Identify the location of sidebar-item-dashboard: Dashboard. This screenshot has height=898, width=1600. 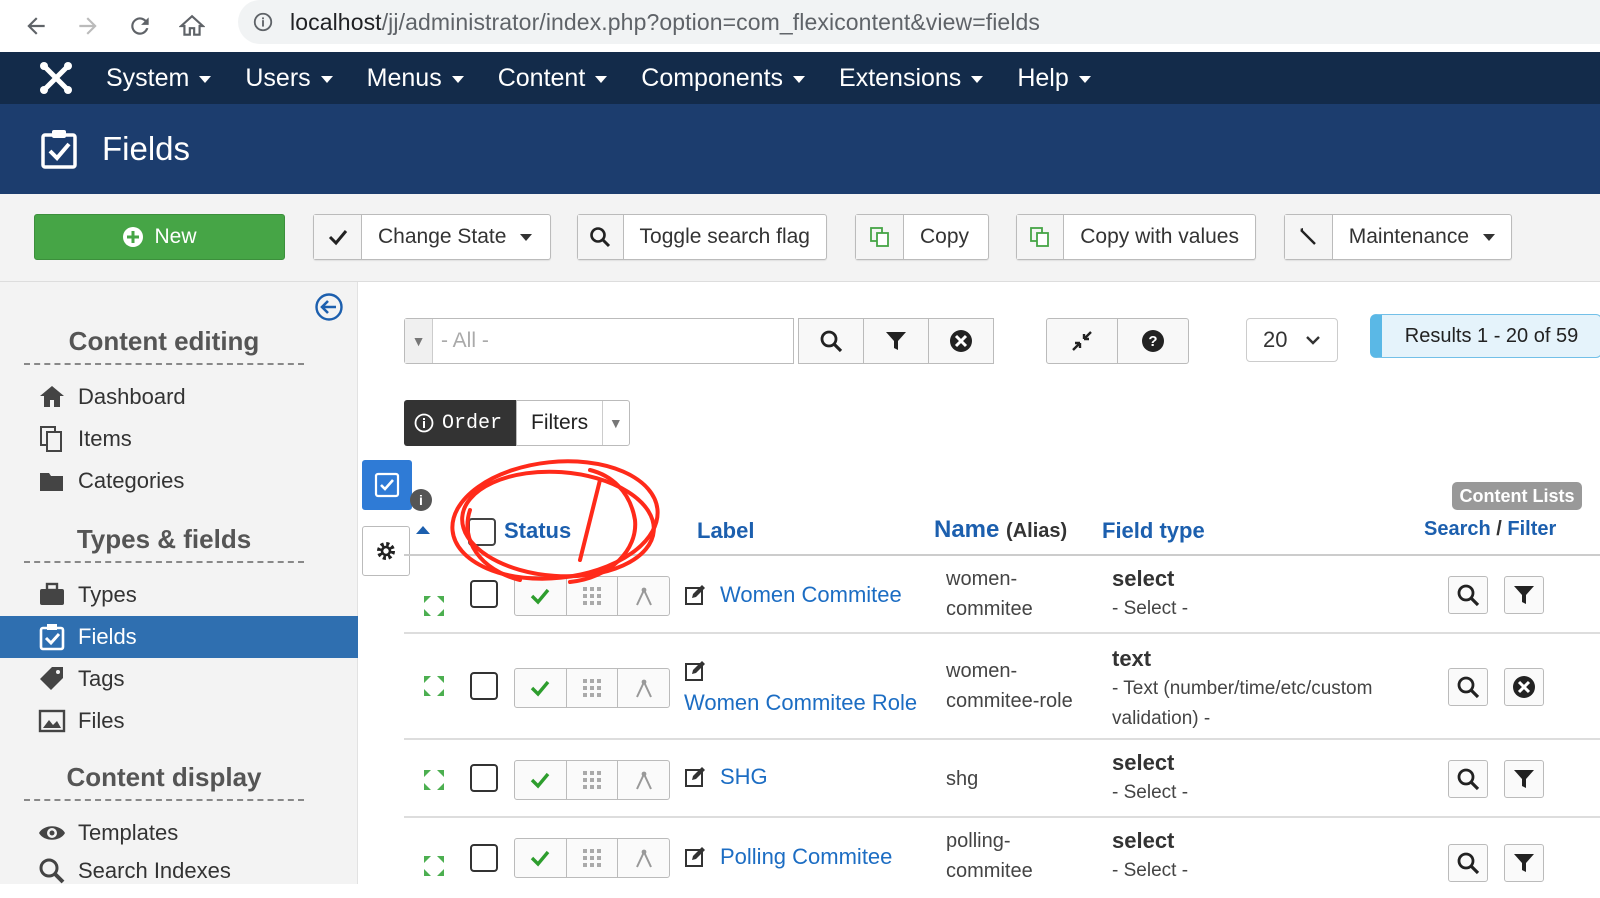
(179, 397).